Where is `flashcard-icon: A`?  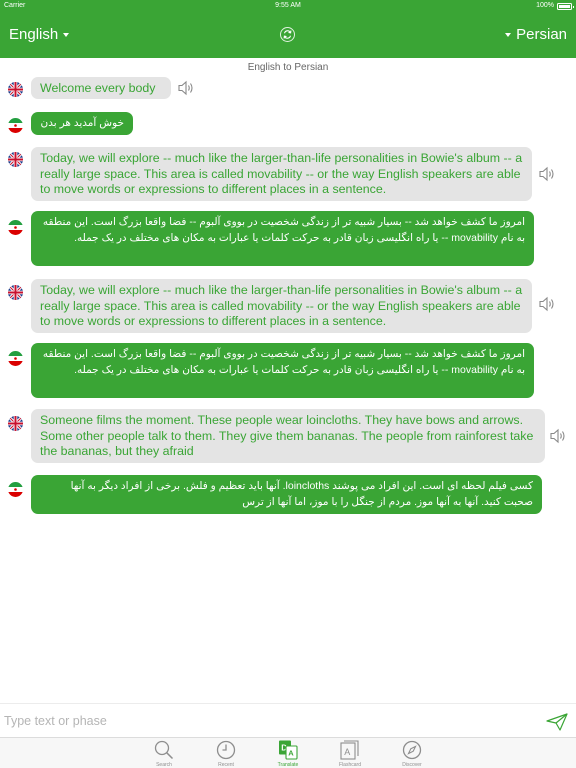
flashcard-icon: A is located at coordinates (349, 750).